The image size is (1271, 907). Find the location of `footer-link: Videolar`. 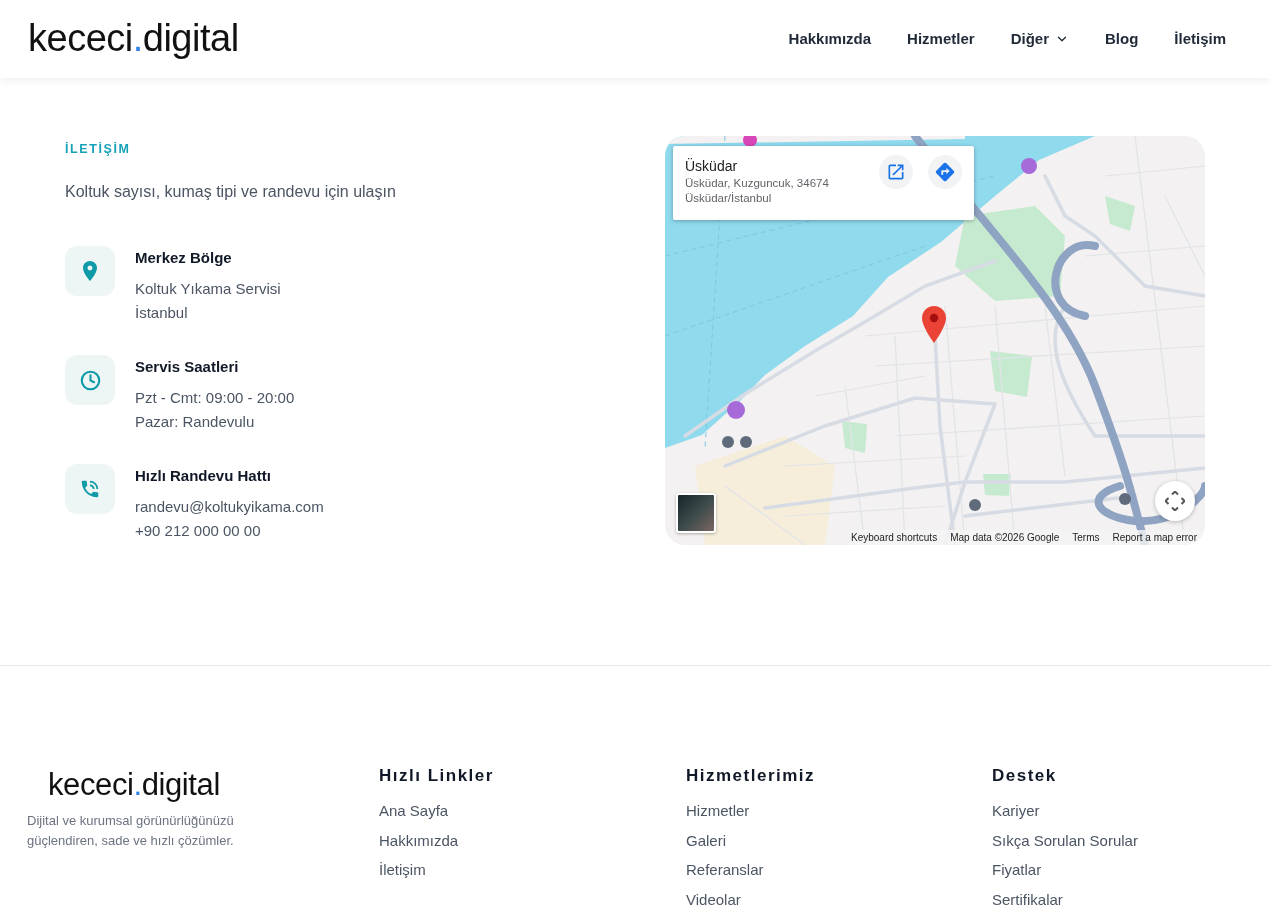

footer-link: Videolar is located at coordinates (713, 899).